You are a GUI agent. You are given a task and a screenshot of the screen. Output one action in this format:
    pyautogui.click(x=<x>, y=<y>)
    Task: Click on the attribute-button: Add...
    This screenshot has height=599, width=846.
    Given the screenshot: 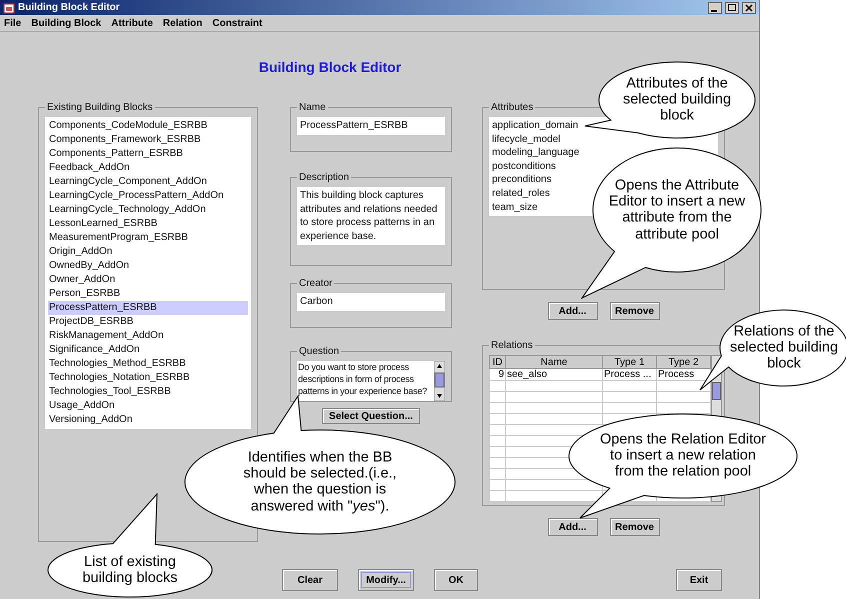 What is the action you would take?
    pyautogui.click(x=573, y=311)
    